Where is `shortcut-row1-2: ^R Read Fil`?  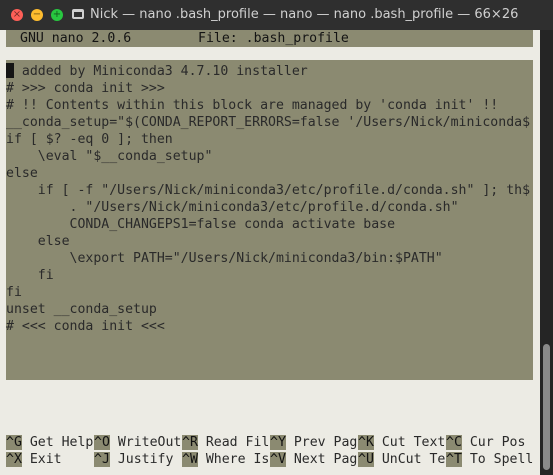
shortcut-row1-2: ^R Read Fil is located at coordinates (225, 442).